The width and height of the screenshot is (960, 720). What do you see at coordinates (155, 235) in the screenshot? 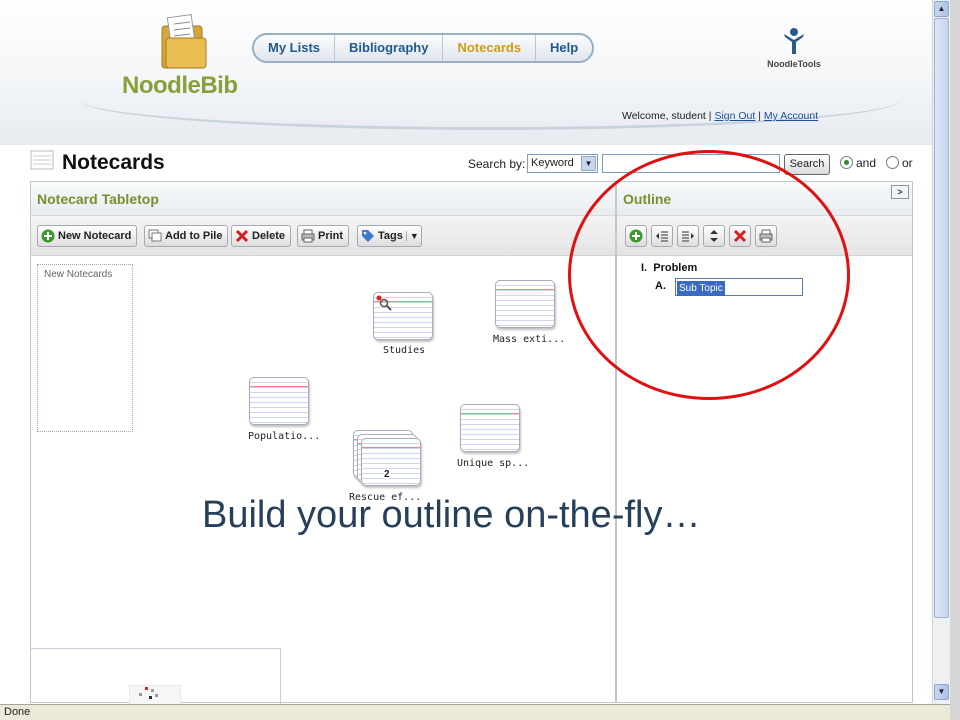
I see `pile-icon` at bounding box center [155, 235].